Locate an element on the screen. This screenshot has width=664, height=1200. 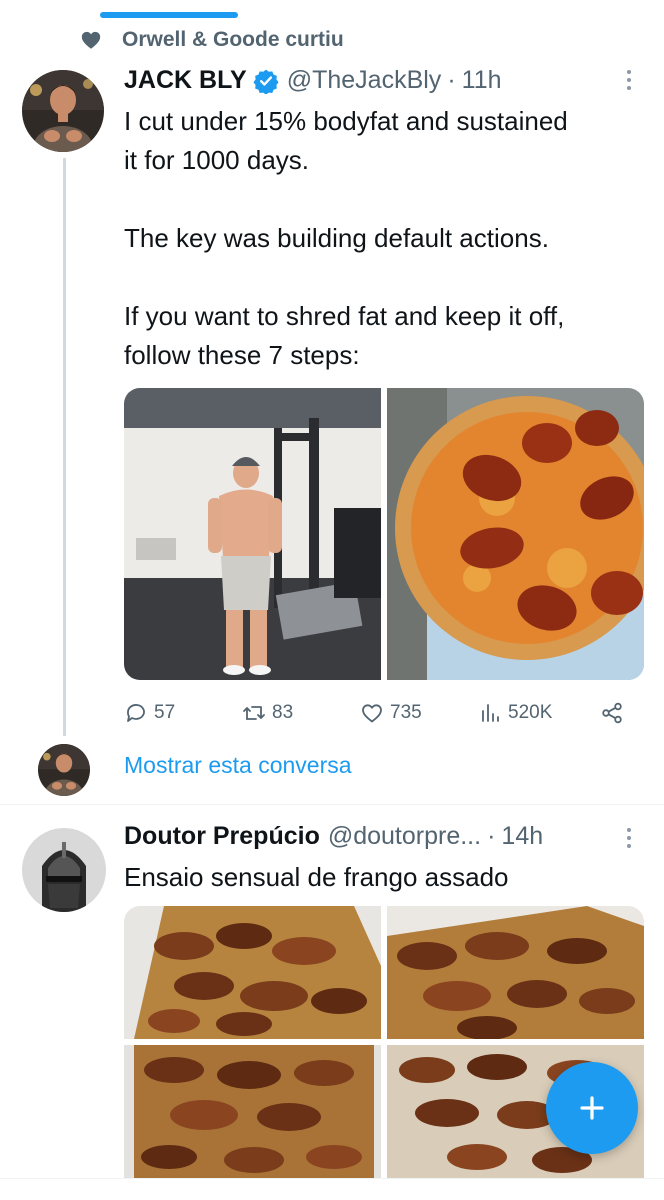
pizza-photo is located at coordinates (515, 534).